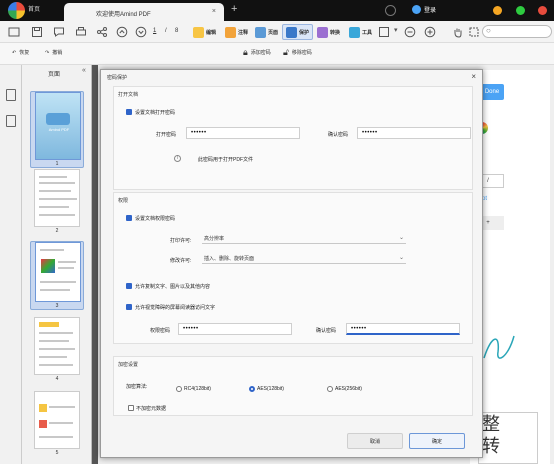  What do you see at coordinates (59, 32) in the screenshot?
I see `comment-icon` at bounding box center [59, 32].